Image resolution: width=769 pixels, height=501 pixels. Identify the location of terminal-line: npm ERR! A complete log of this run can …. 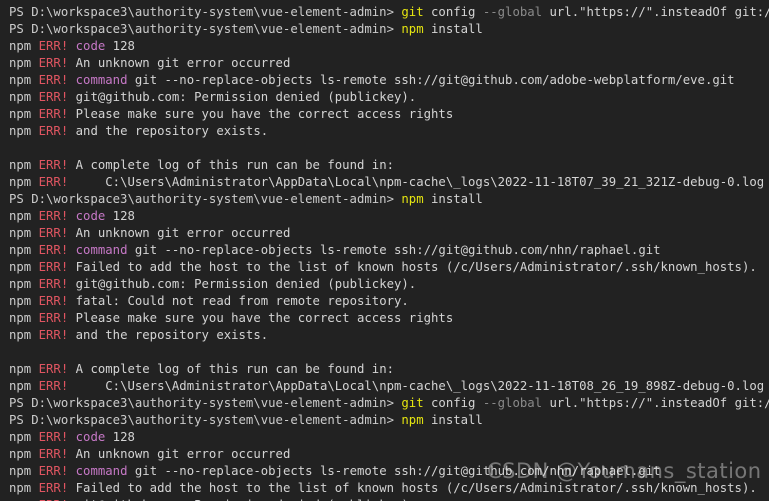
(389, 165).